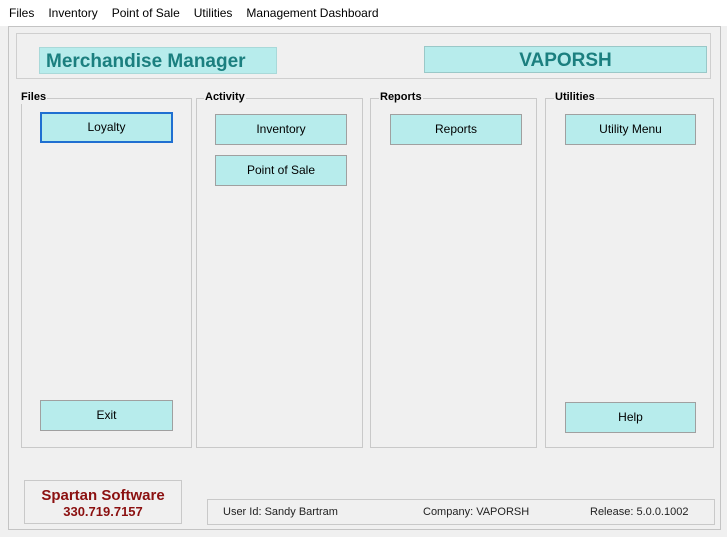 This screenshot has width=727, height=537. I want to click on vendor-box: Spartan Software 330.719.7157, so click(103, 502).